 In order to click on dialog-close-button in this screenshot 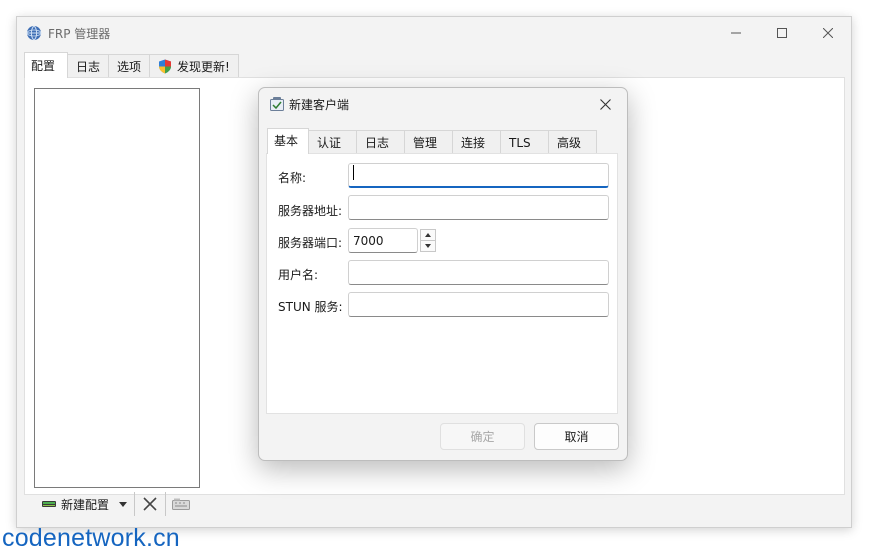, I will do `click(605, 104)`.